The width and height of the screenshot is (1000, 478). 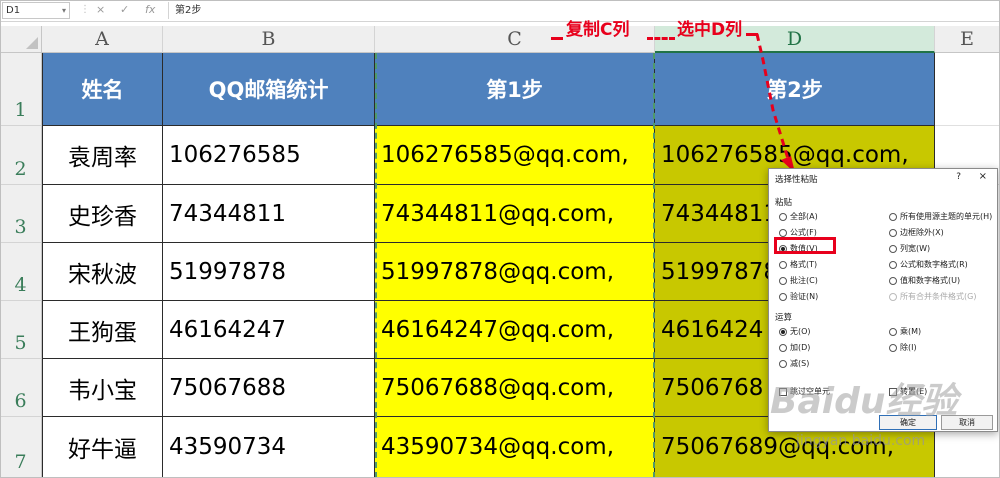 What do you see at coordinates (269, 39) in the screenshot?
I see `column-header-b: B` at bounding box center [269, 39].